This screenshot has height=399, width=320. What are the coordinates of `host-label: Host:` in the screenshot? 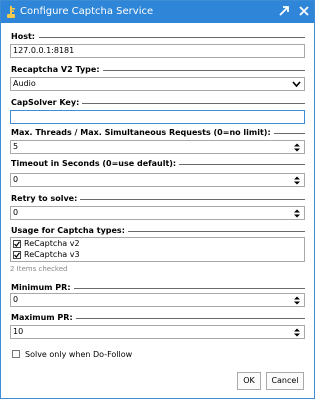 It's located at (24, 36).